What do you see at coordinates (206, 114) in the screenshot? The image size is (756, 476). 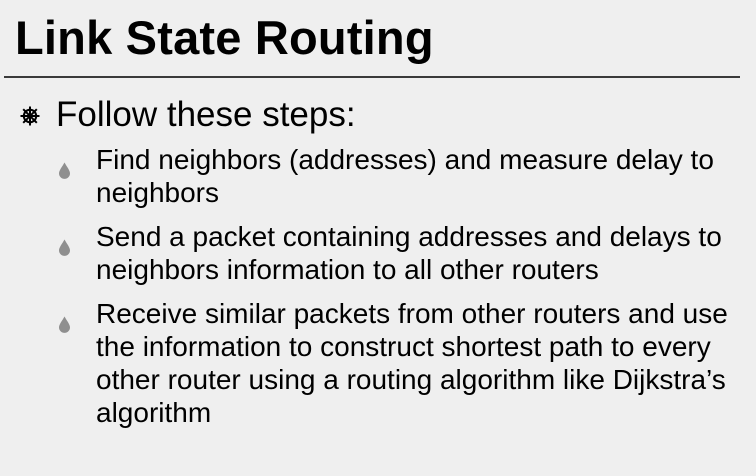 I see `main-bullet-text: Follow these steps:` at bounding box center [206, 114].